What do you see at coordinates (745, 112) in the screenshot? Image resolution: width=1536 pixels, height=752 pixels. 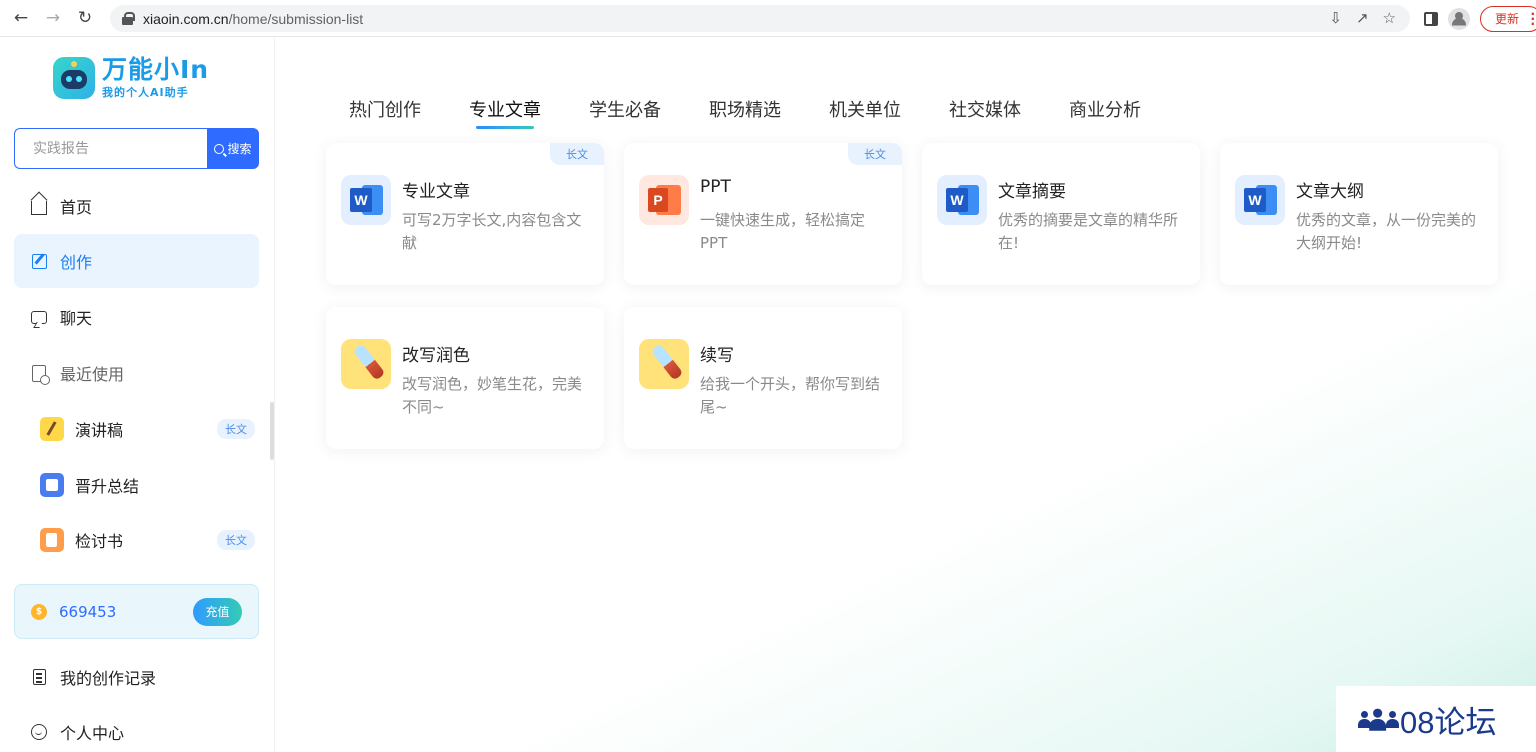 I see `tab-workplace: 职场精选` at bounding box center [745, 112].